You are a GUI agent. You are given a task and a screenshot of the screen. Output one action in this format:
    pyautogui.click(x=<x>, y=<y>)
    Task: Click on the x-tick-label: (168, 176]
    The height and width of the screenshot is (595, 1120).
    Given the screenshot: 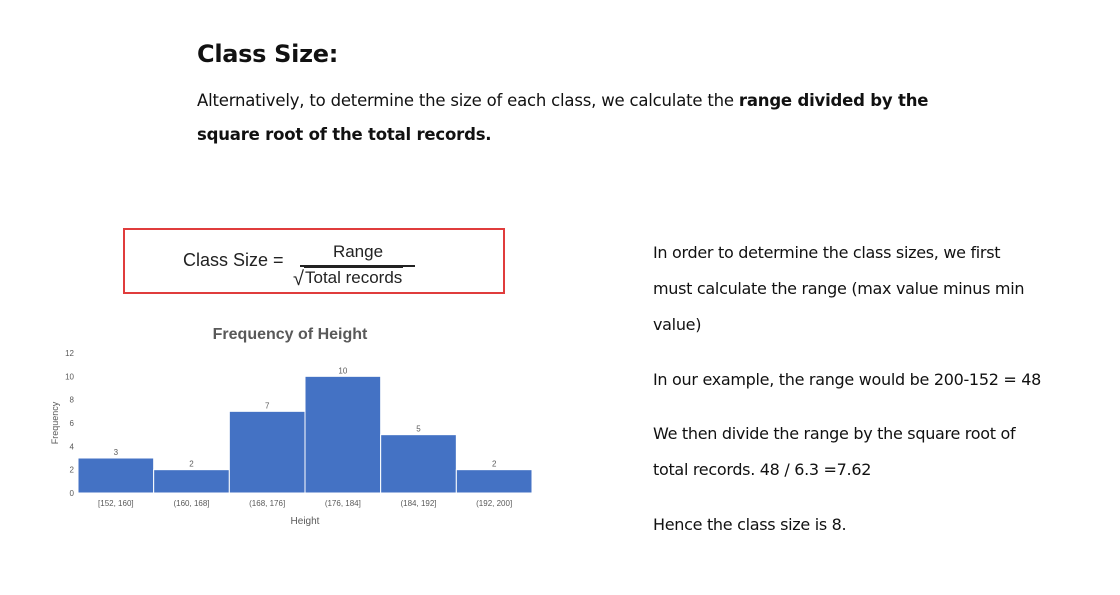 What is the action you would take?
    pyautogui.click(x=267, y=503)
    